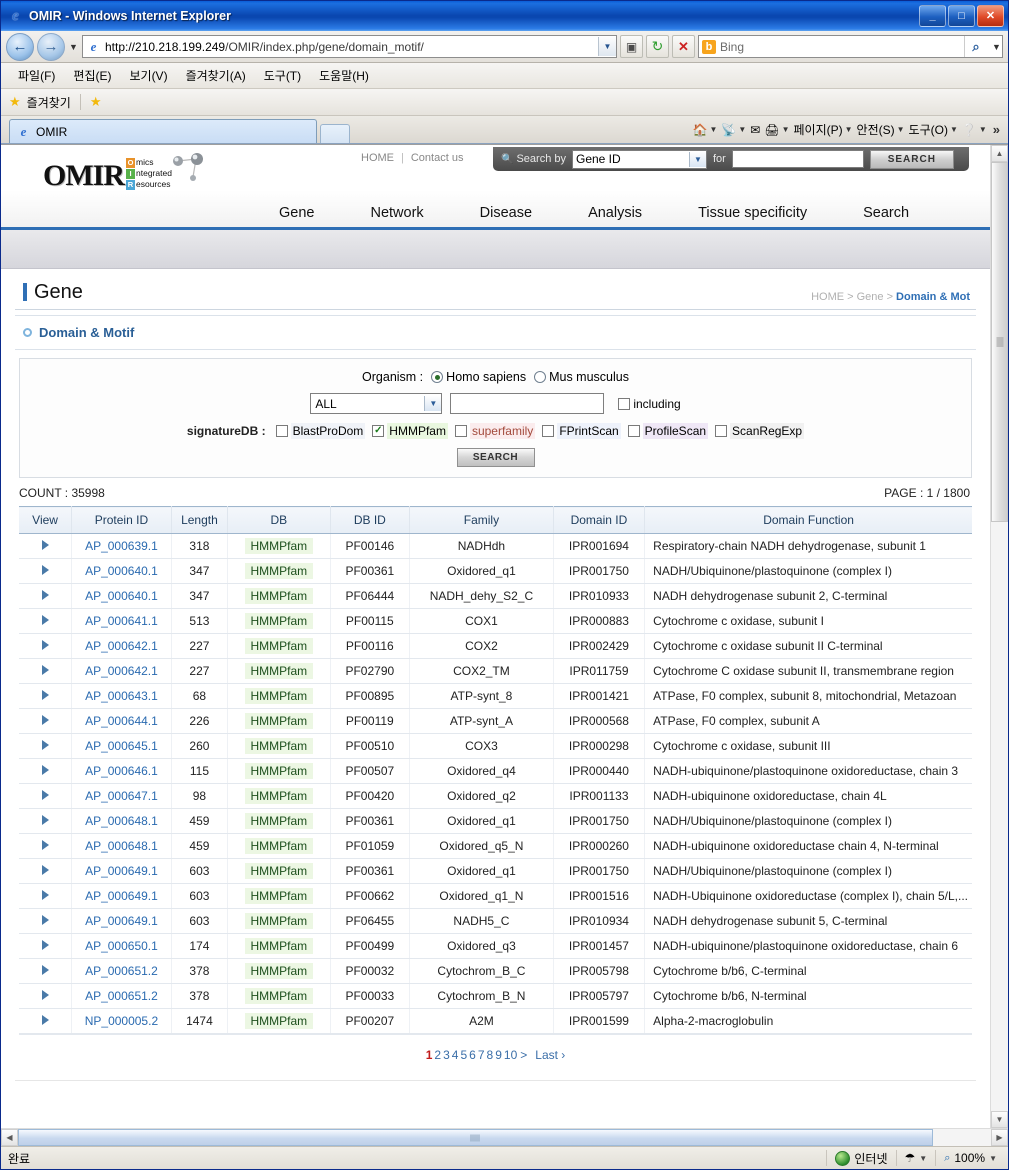  I want to click on radio-mus-musculus: Mus musculus, so click(581, 377).